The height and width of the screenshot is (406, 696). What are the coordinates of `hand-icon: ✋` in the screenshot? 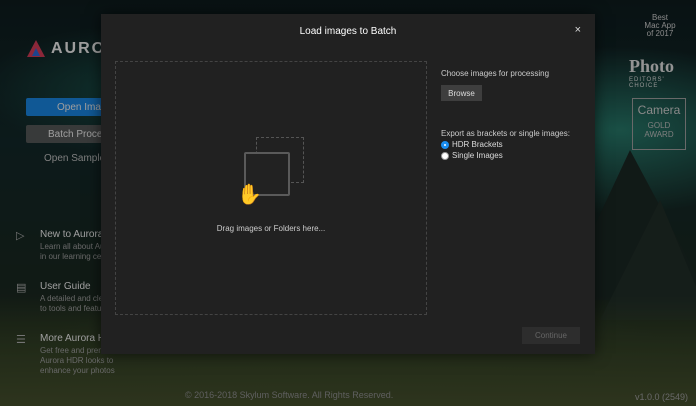 It's located at (249, 195).